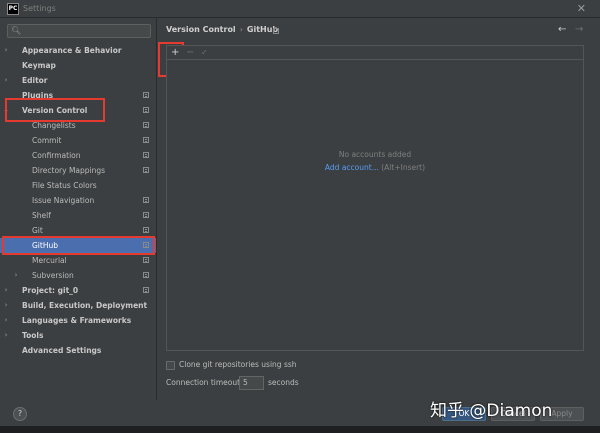 The image size is (600, 433). Describe the element at coordinates (16, 30) in the screenshot. I see `search-icon: 🔍︎` at that location.